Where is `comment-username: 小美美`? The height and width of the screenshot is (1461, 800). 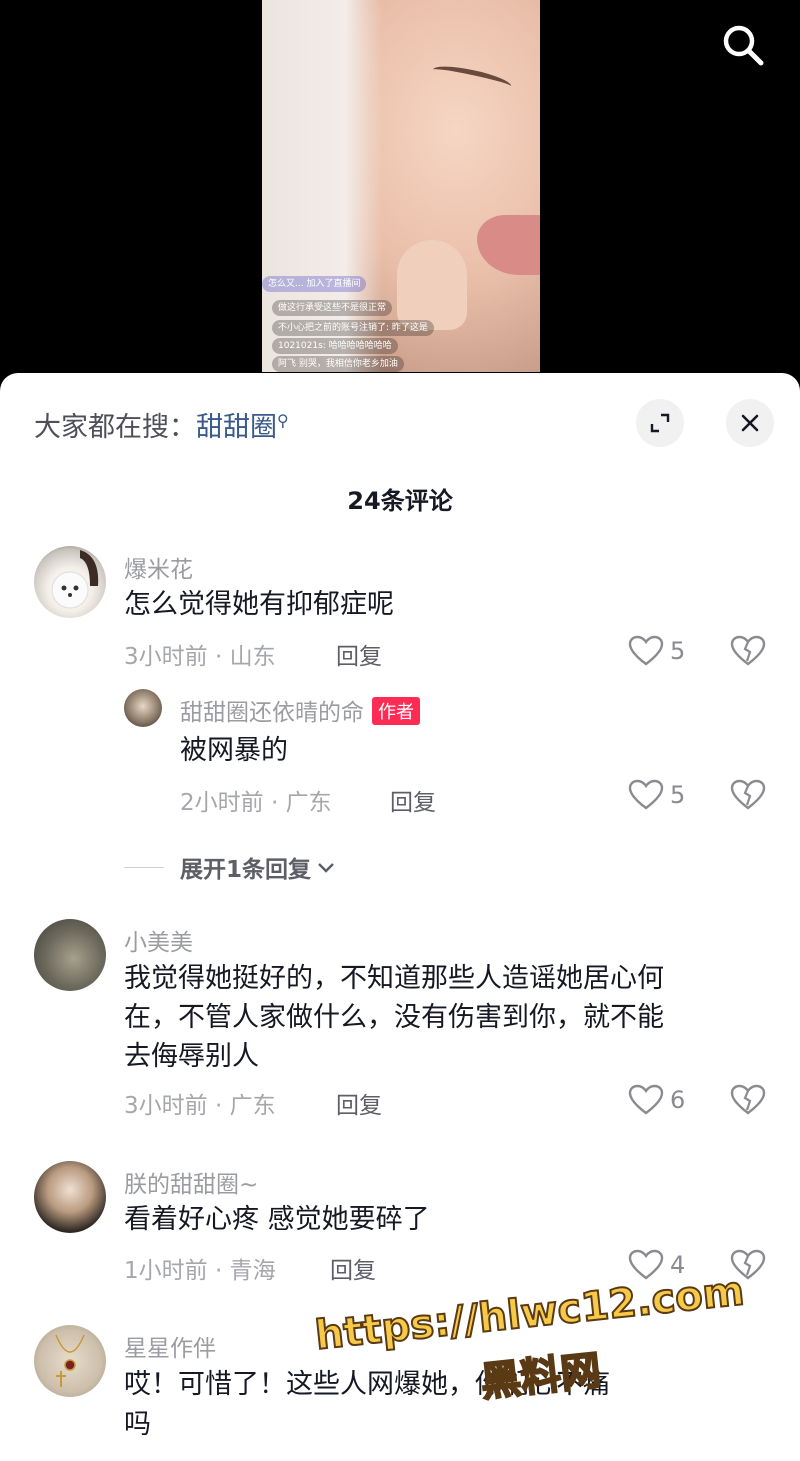
comment-username: 小美美 is located at coordinates (158, 940).